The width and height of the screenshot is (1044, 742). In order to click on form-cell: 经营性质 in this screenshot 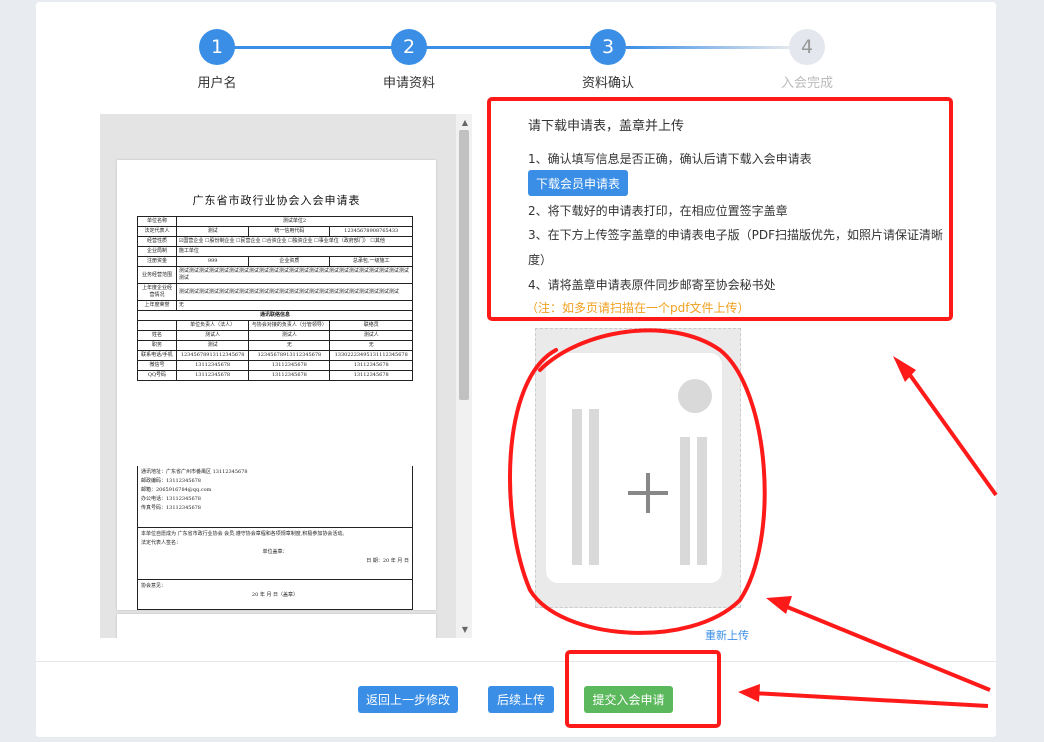, I will do `click(157, 241)`.